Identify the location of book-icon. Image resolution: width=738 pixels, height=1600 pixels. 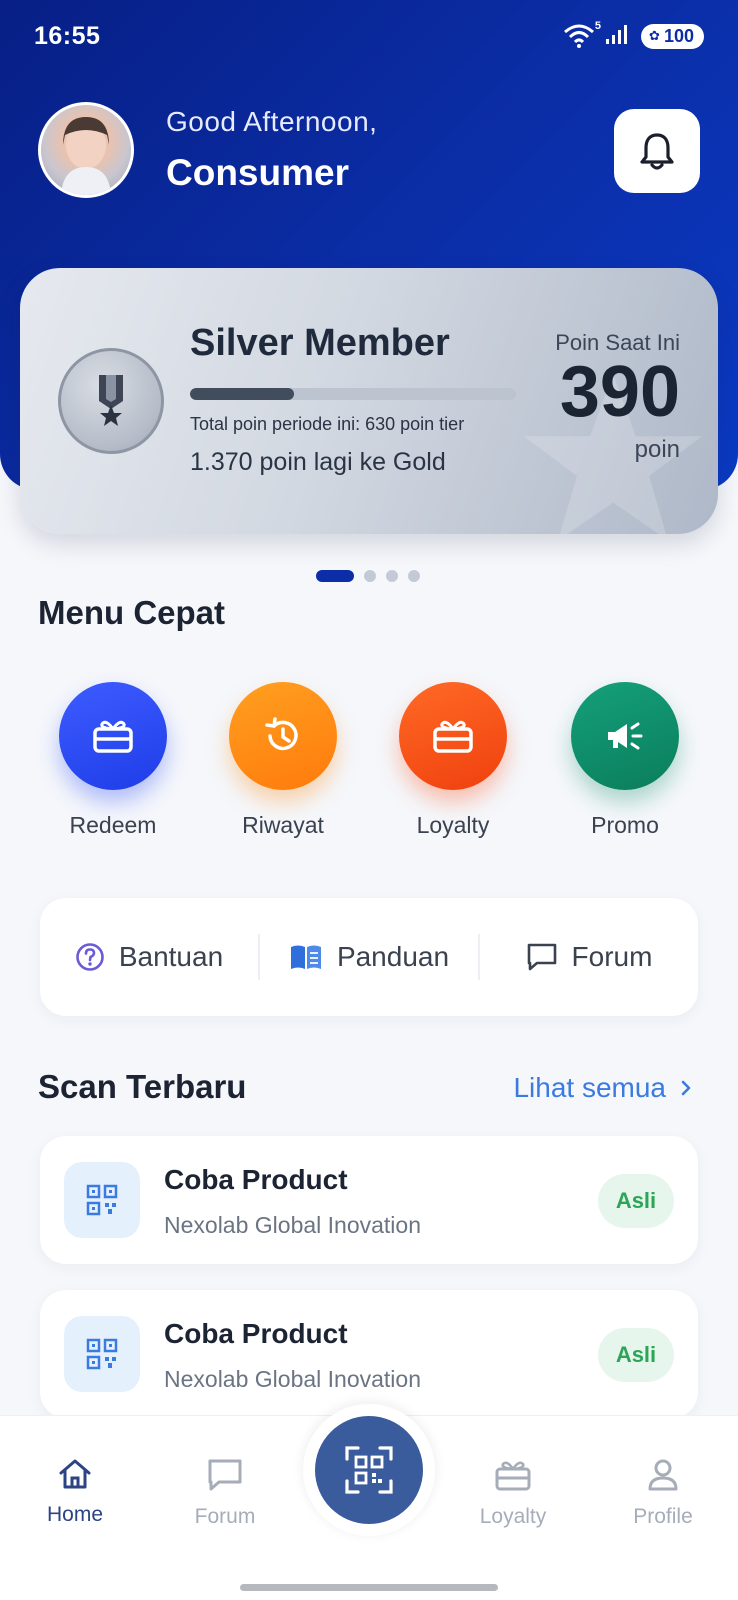
(305, 957).